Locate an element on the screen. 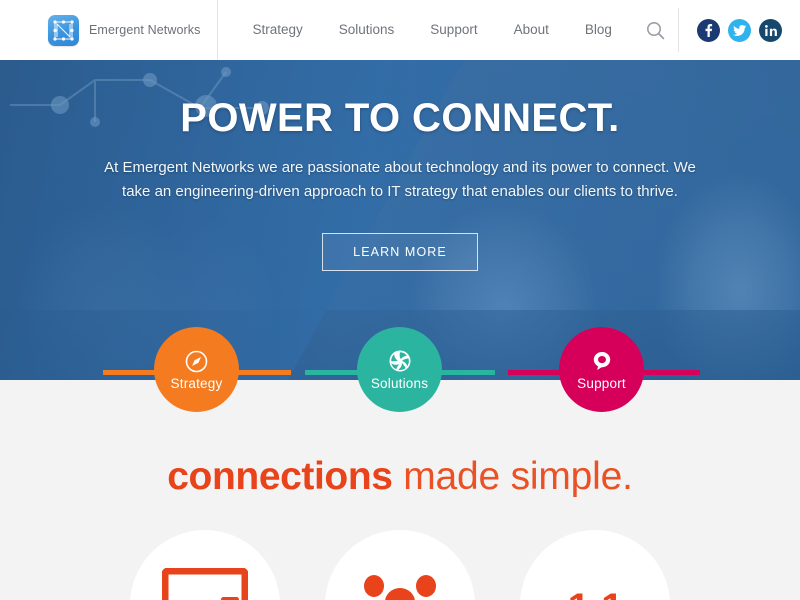 The width and height of the screenshot is (800, 600). tagline: connections made simple. is located at coordinates (400, 477).